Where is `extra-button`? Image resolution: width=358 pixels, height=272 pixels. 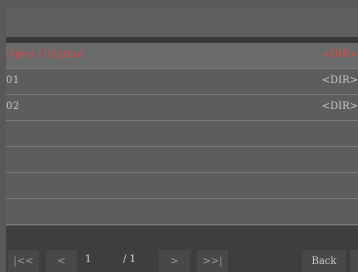 extra-button is located at coordinates (354, 261).